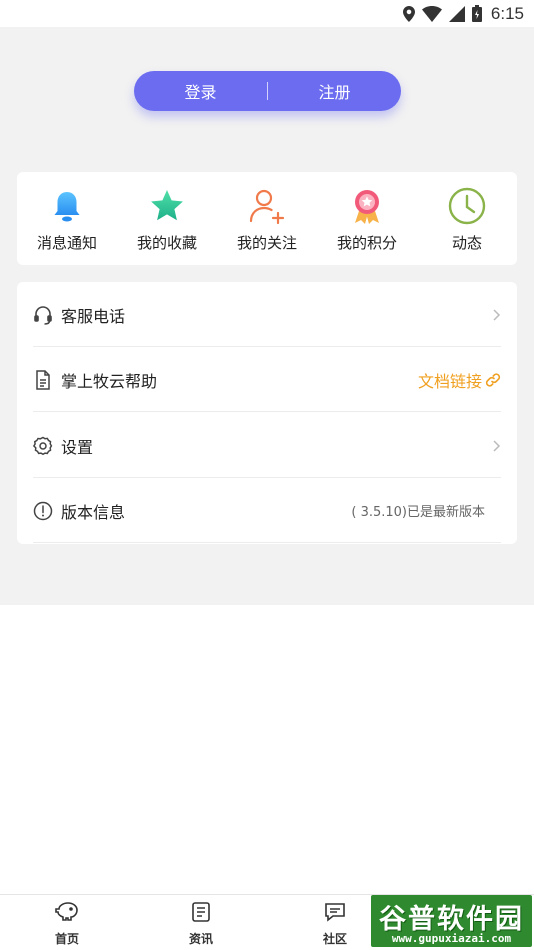 This screenshot has height=950, width=534. Describe the element at coordinates (449, 381) in the screenshot. I see `doc-link-text: 文档链接` at that location.